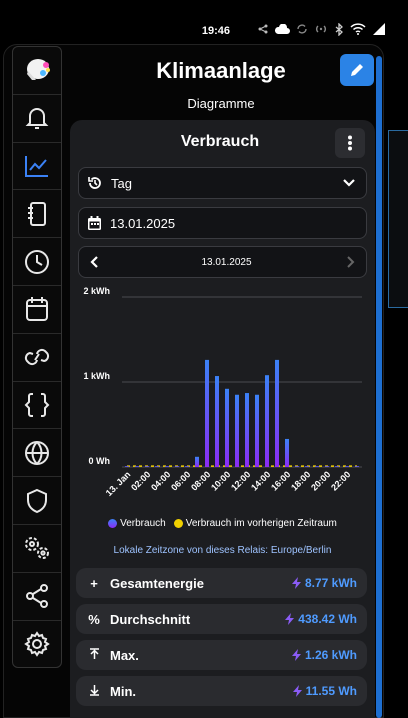 The image size is (408, 718). Describe the element at coordinates (220, 141) in the screenshot. I see `card-title: Verbrauch` at that location.